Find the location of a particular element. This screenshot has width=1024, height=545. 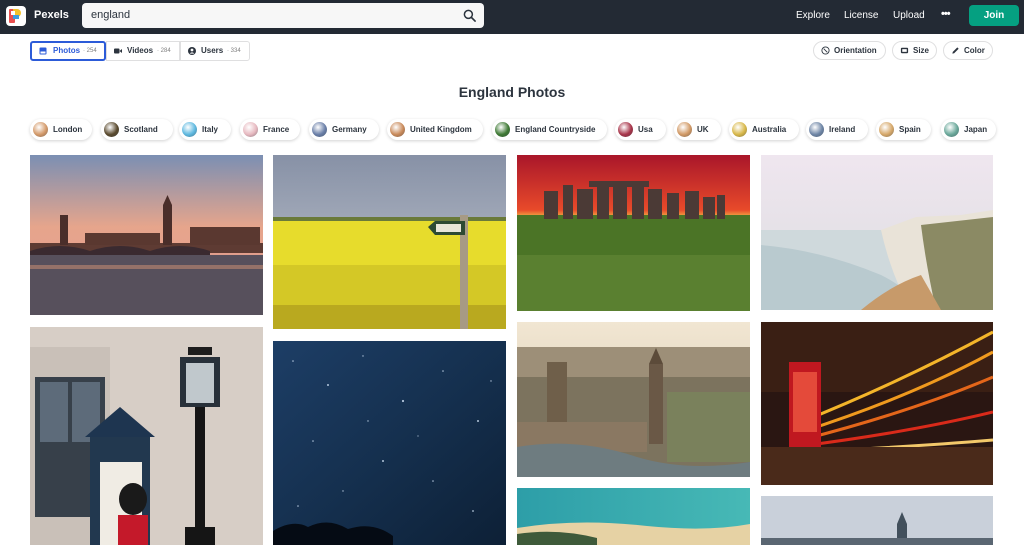

tab-users: Users · 334 is located at coordinates (215, 51).